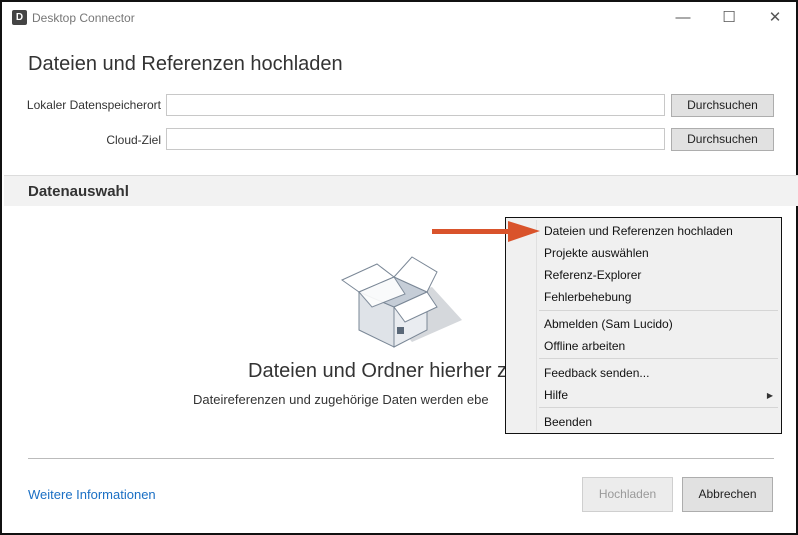  I want to click on drop-zone-title: Dateien und Ordner hierher z, so click(378, 371).